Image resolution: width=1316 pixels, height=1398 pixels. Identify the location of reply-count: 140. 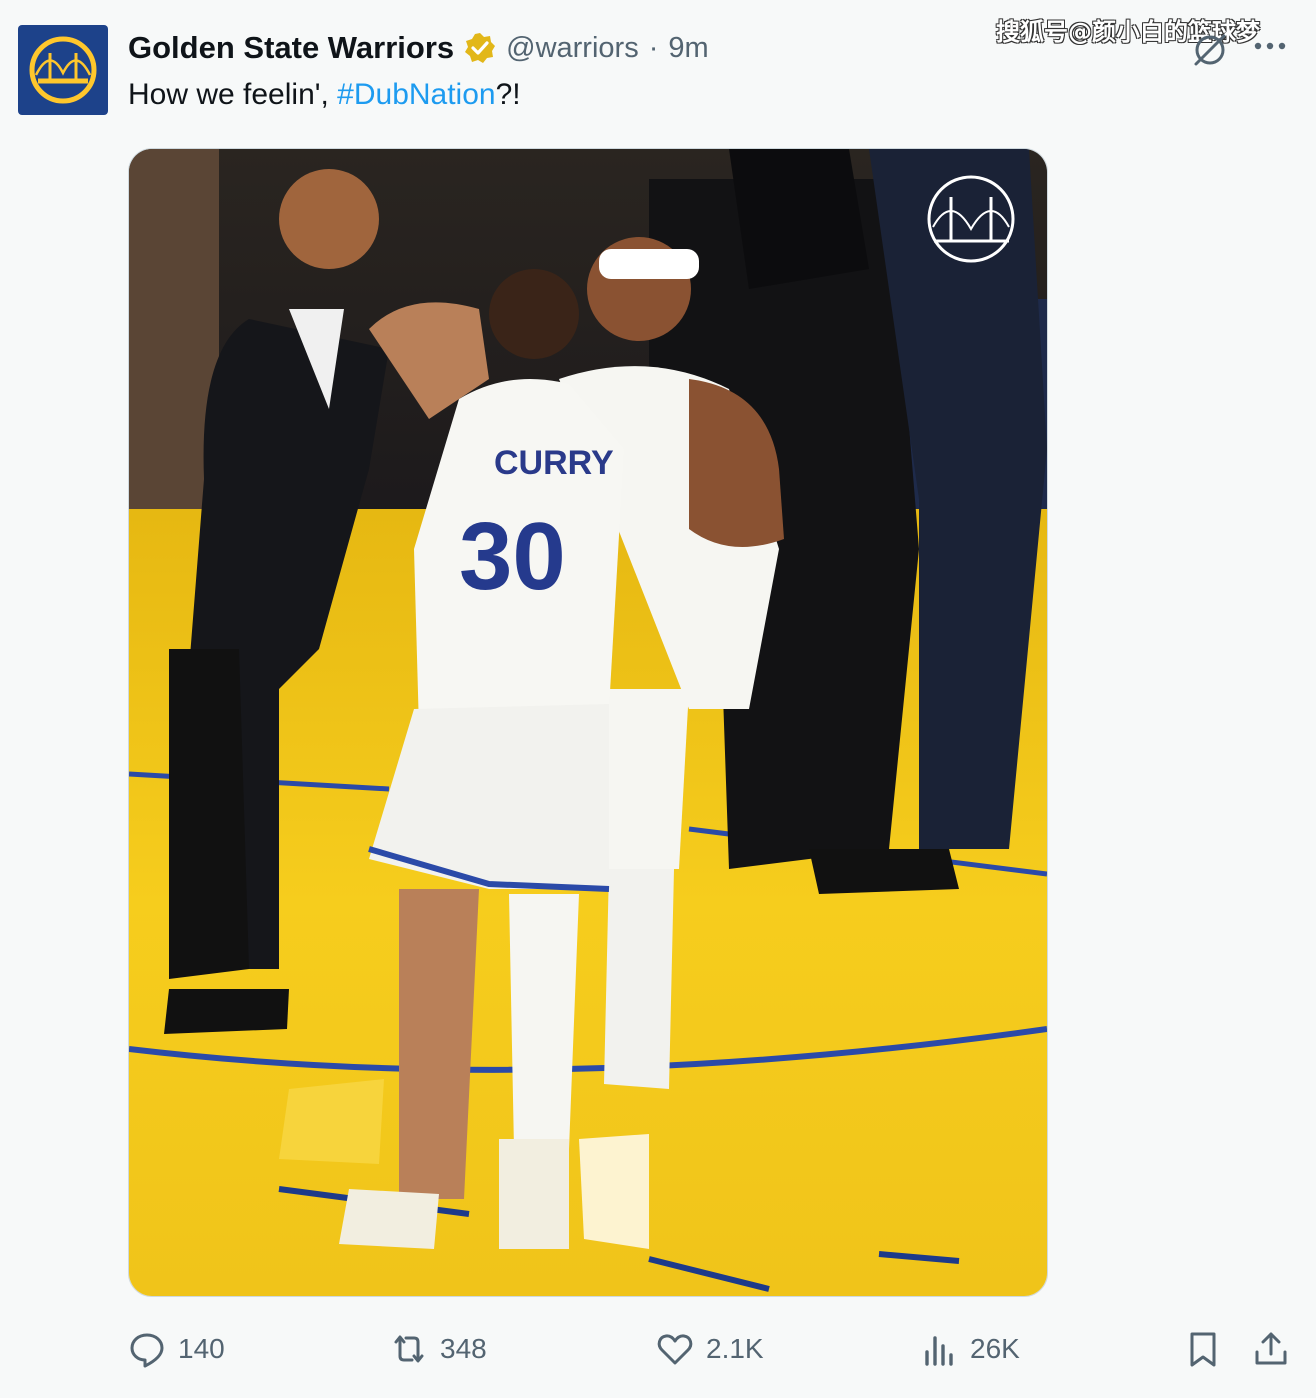
(201, 1348).